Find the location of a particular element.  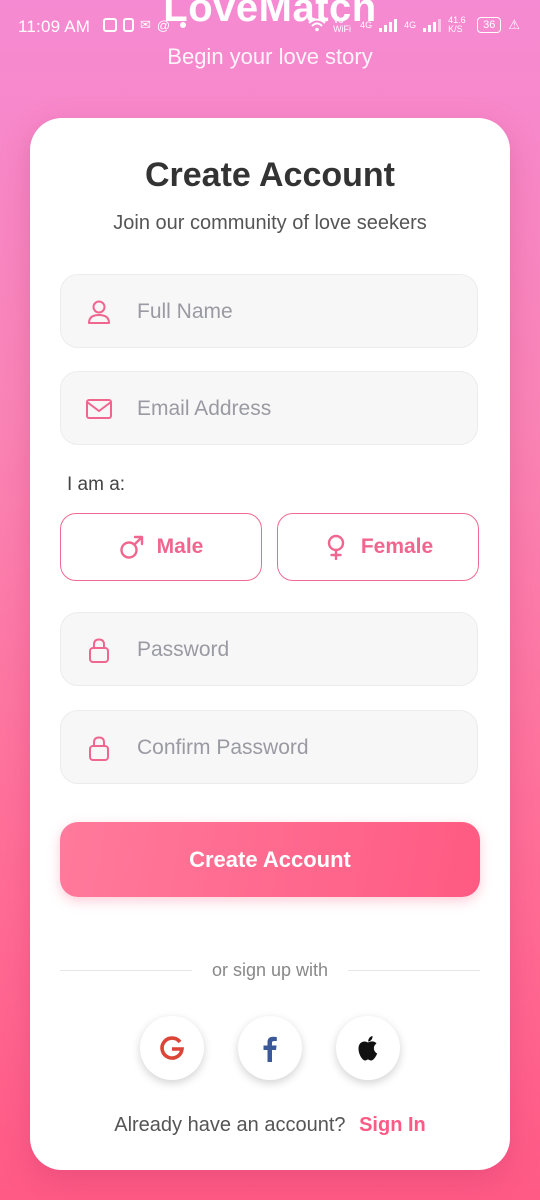

signin-row: Already have an account? Sign In is located at coordinates (270, 1125).